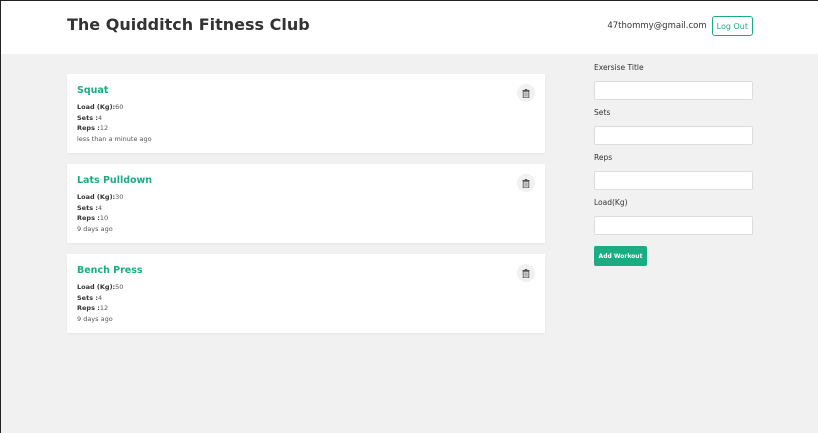  I want to click on workout-title: Squat, so click(93, 90).